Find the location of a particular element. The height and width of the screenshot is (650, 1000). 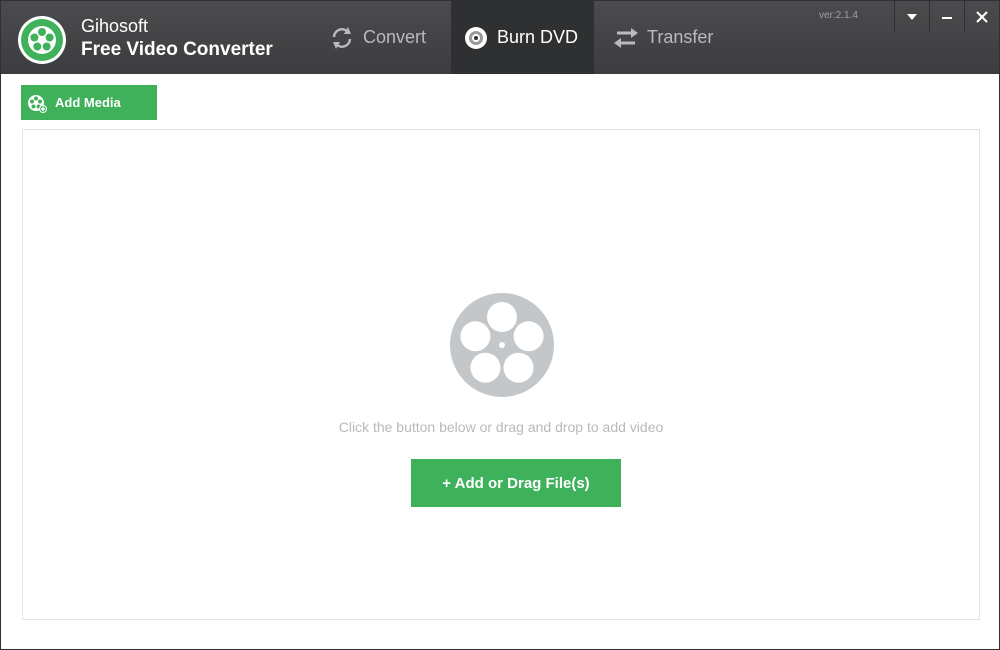

add-media-button: Add Media is located at coordinates (89, 102).